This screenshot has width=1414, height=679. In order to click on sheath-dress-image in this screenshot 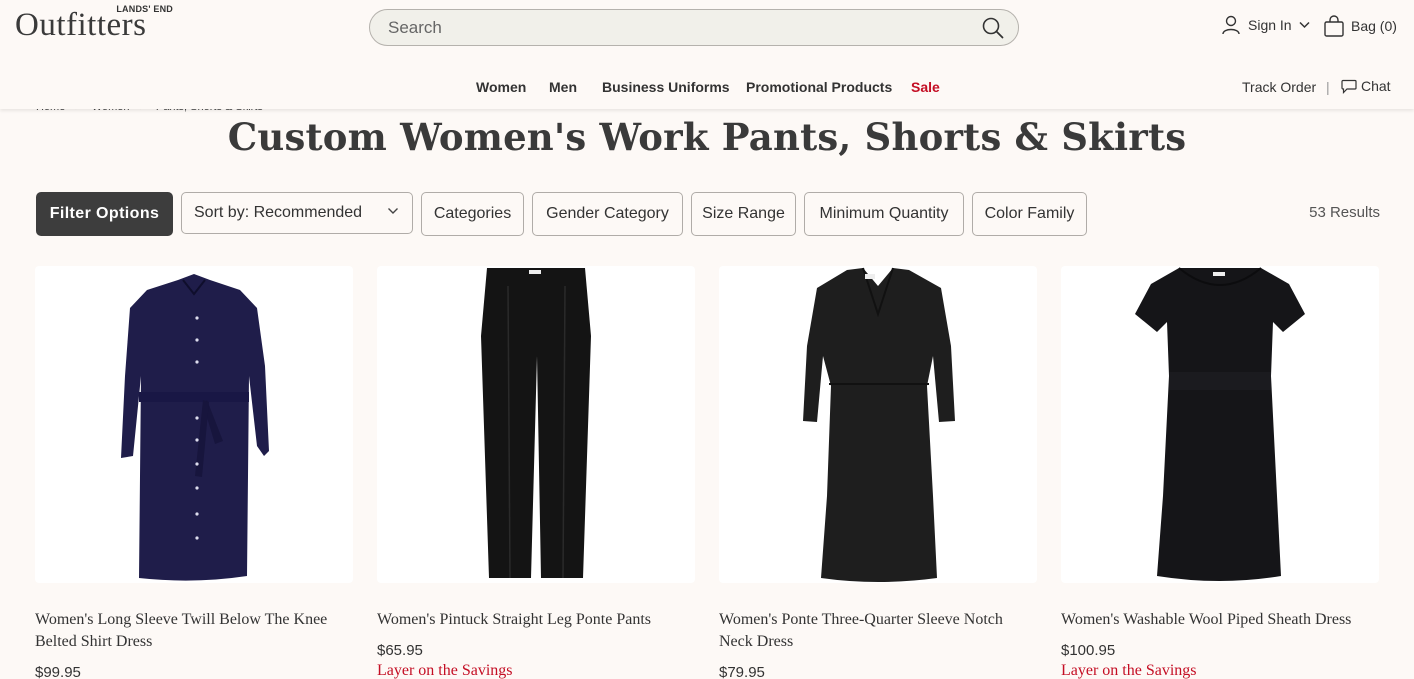, I will do `click(879, 424)`.